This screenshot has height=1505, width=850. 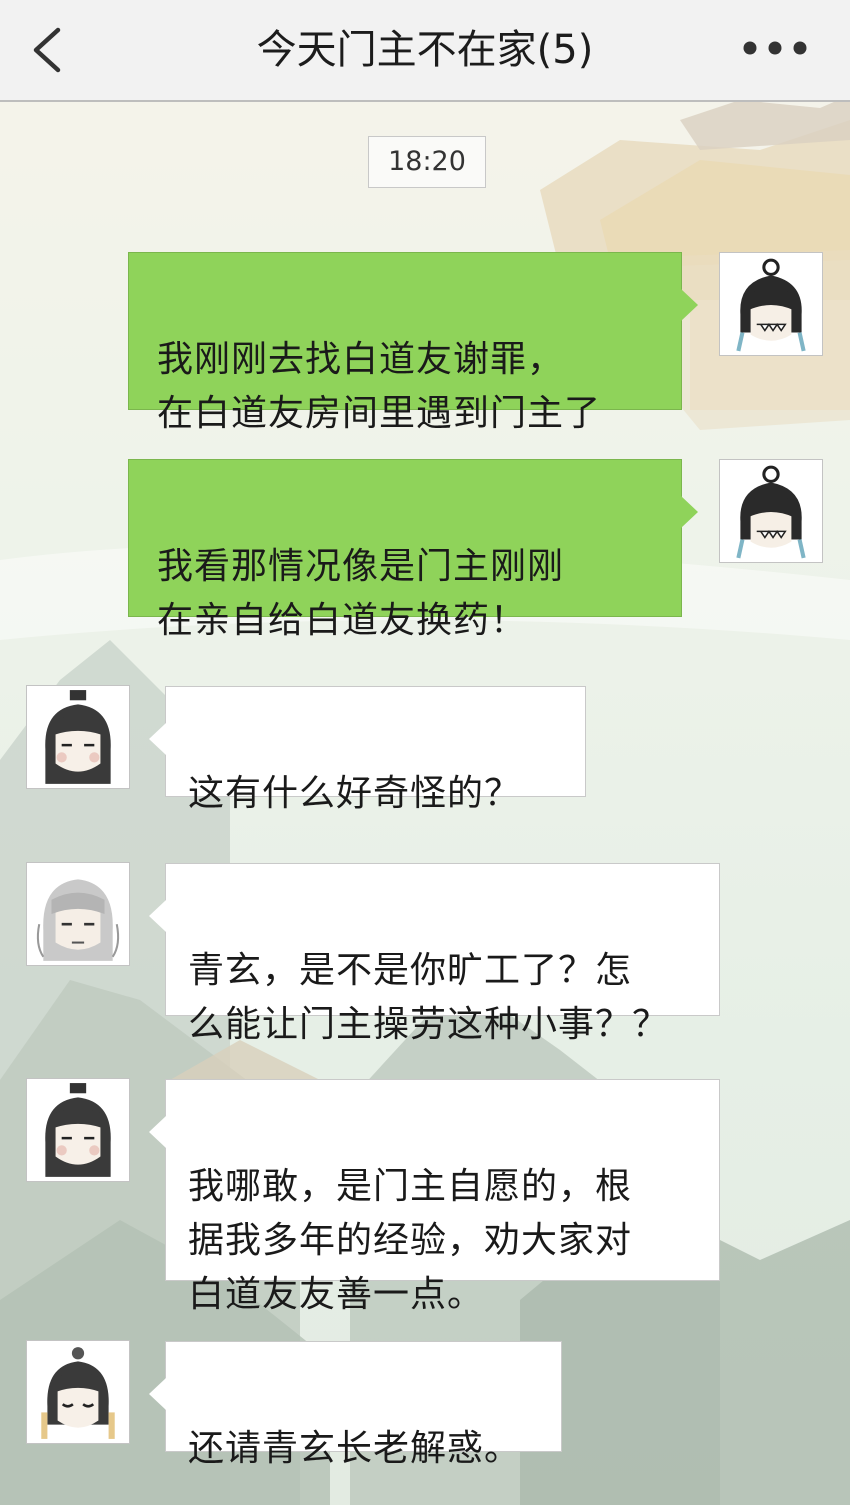 What do you see at coordinates (355, 793) in the screenshot?
I see `message-text: 这有什么好奇怪的？` at bounding box center [355, 793].